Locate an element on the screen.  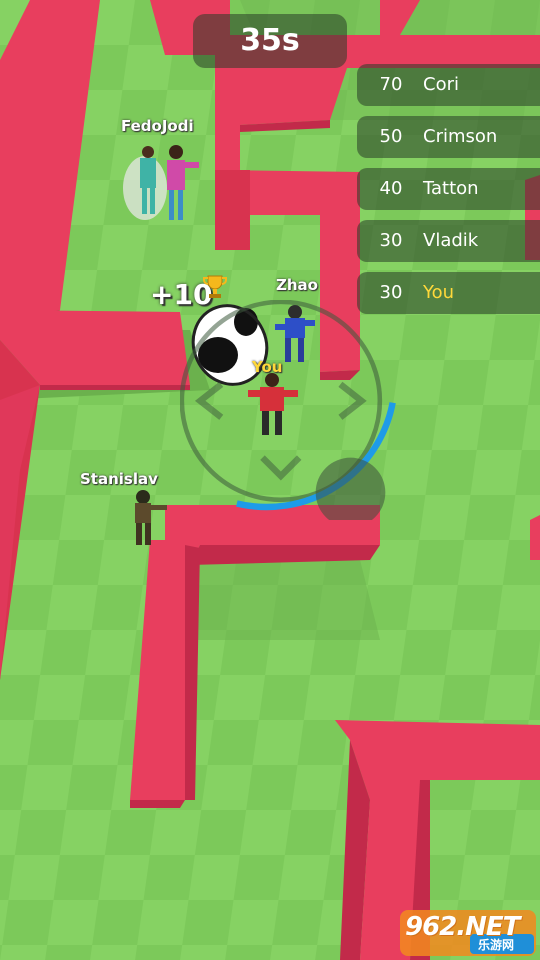
player-name-stanislav: Stanislav is located at coordinates (119, 479).